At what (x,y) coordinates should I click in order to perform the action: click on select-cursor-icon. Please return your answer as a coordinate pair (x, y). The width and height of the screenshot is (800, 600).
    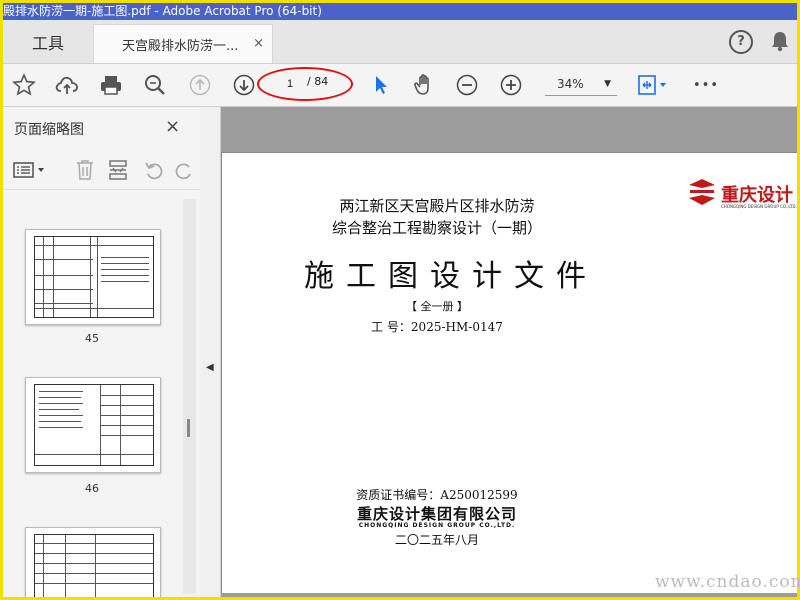
    Looking at the image, I should click on (381, 85).